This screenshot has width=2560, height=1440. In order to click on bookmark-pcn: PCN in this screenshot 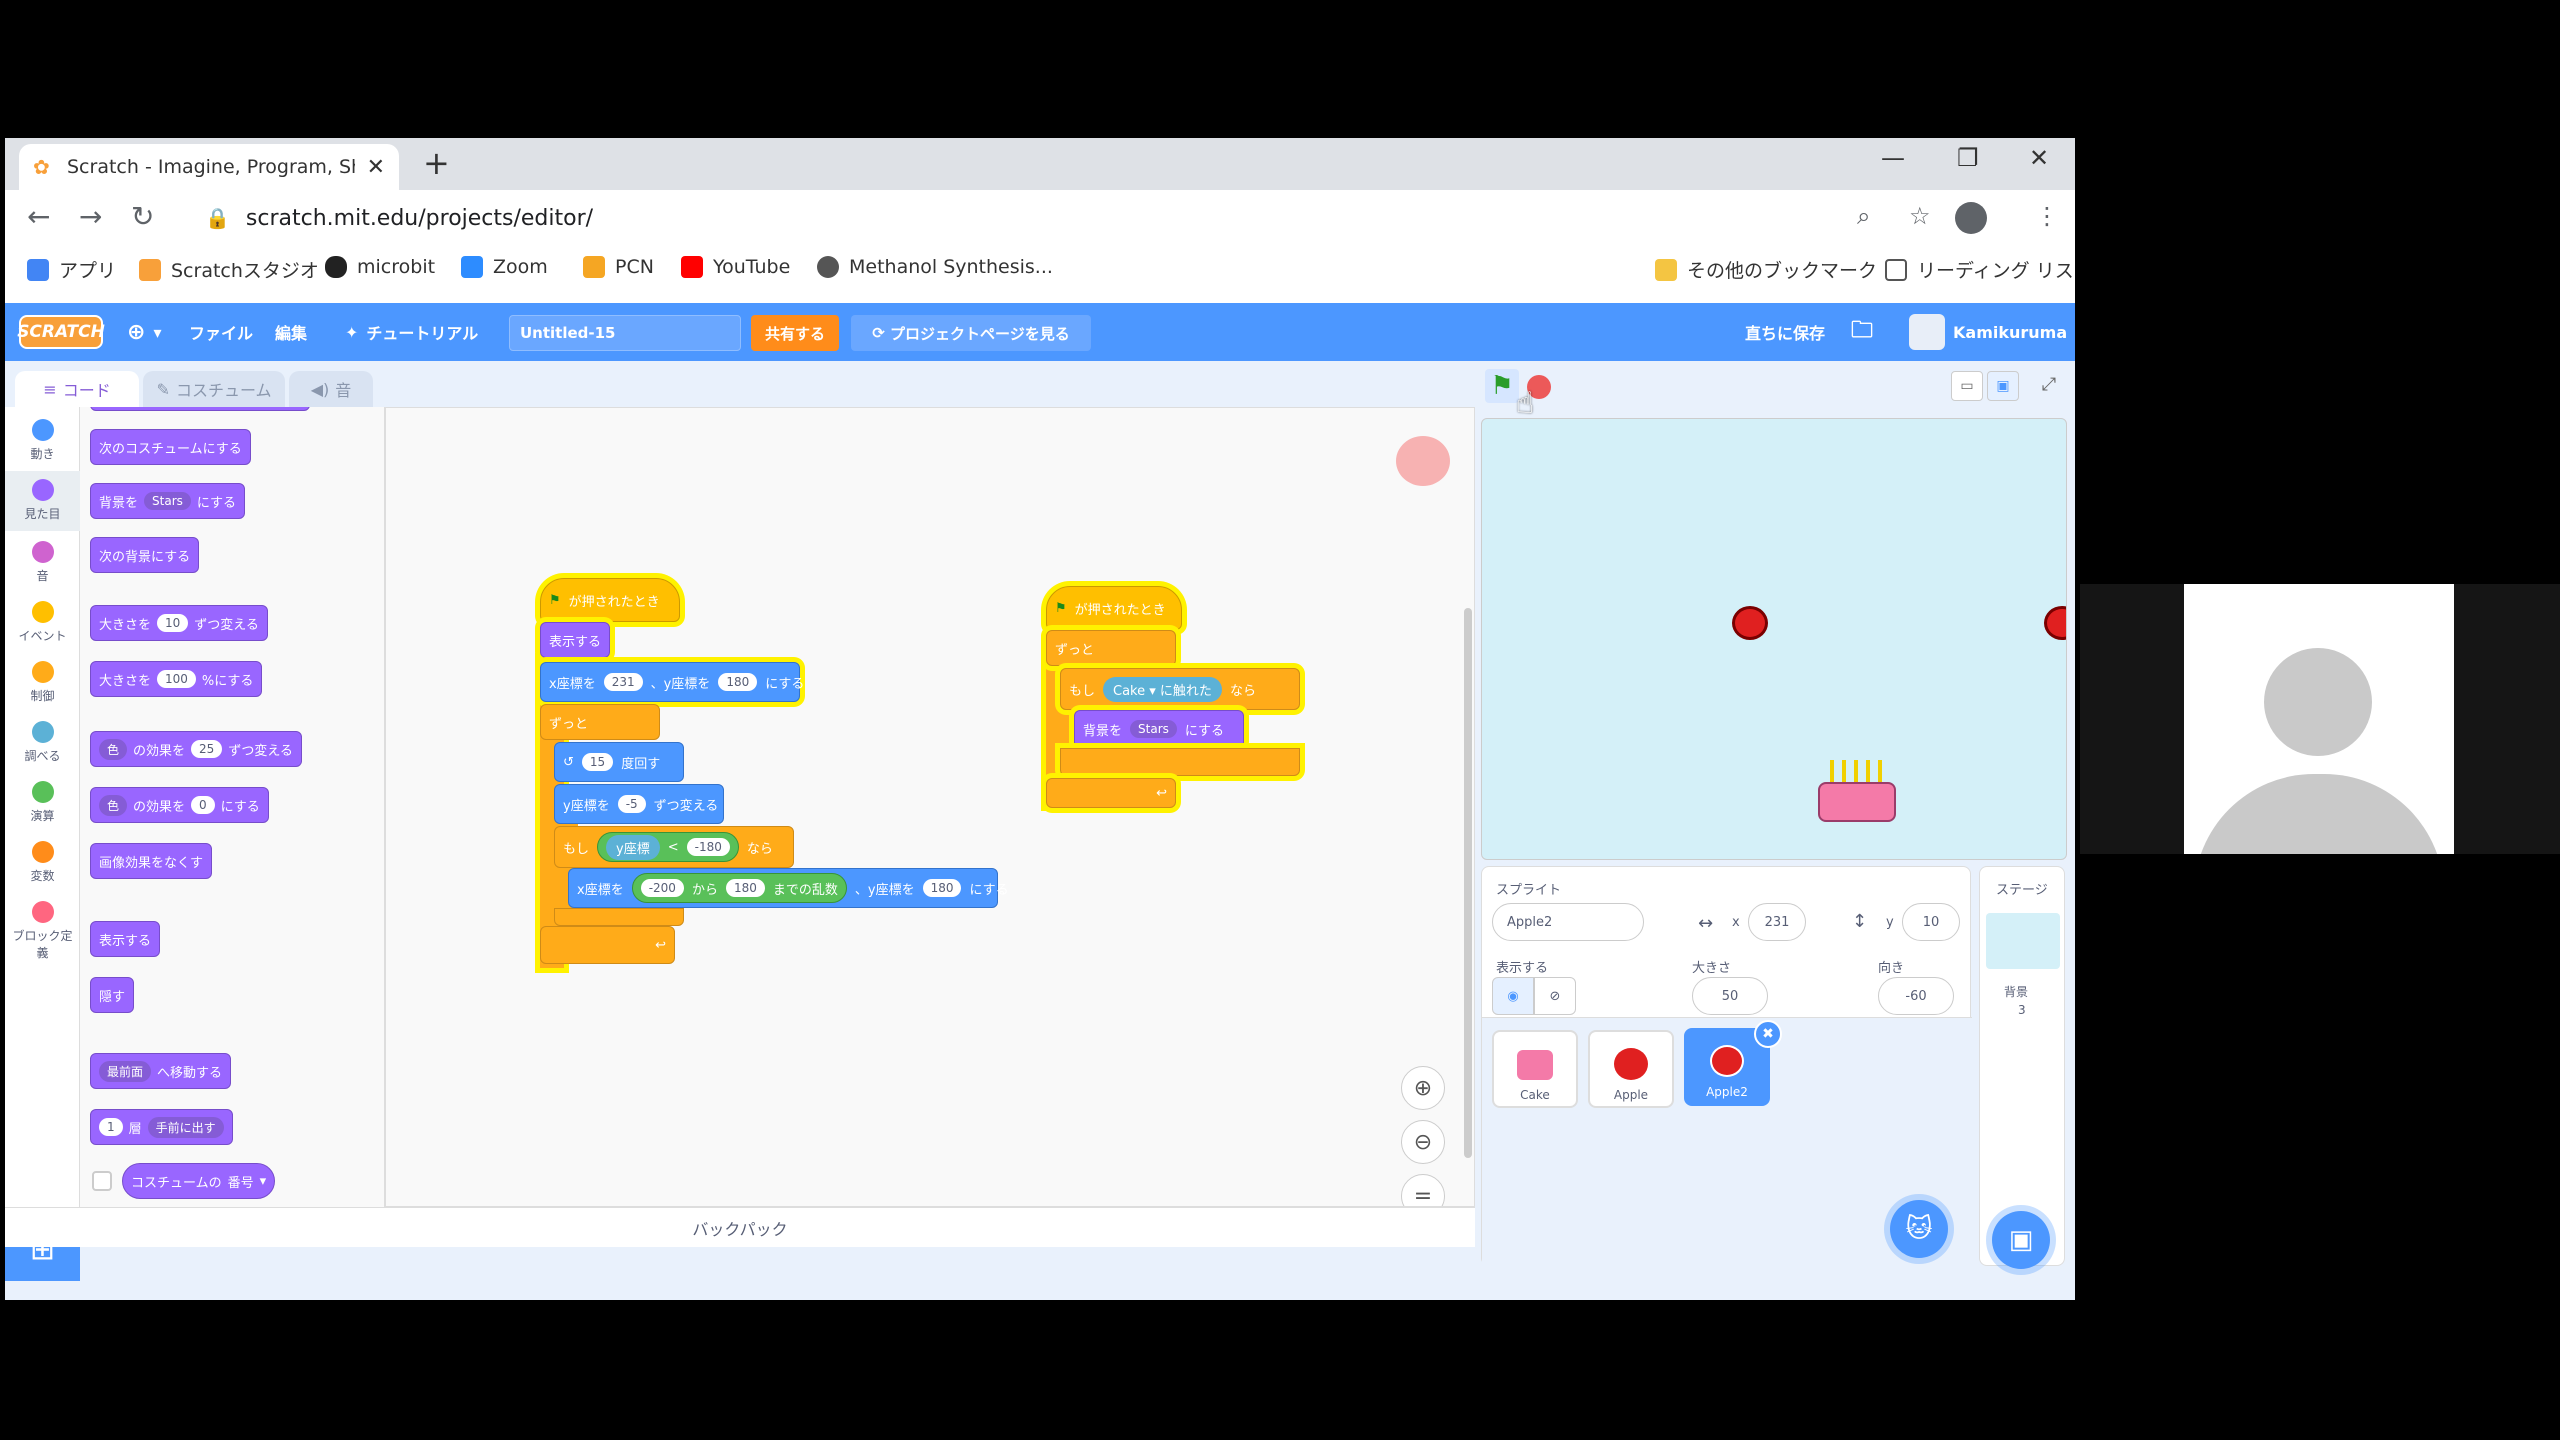, I will do `click(618, 267)`.